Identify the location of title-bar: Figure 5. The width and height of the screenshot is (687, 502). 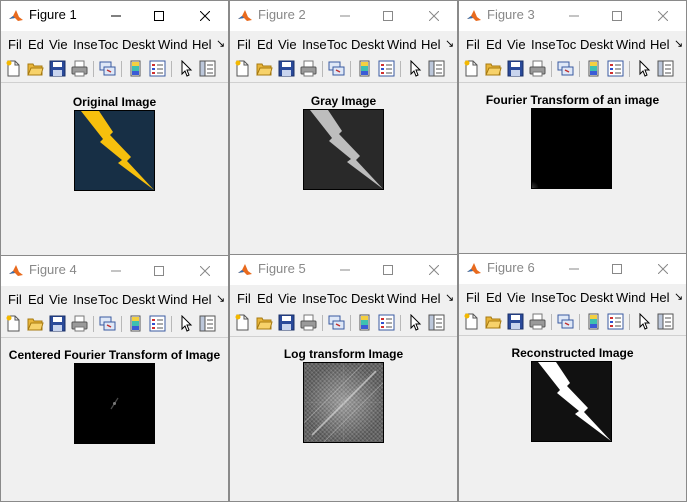
(343, 270).